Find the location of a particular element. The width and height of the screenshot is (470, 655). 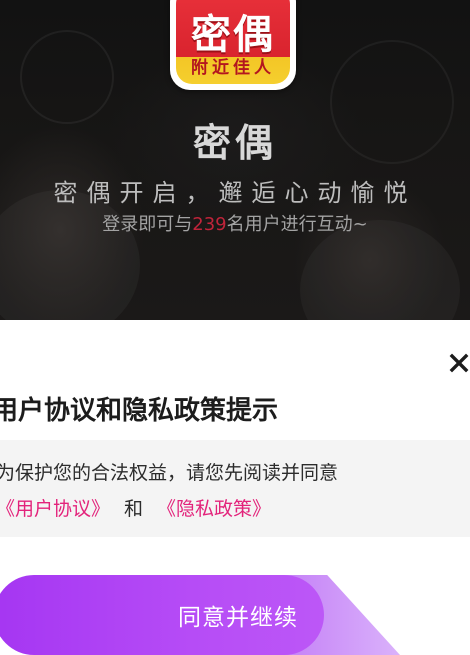

and-text: 和 is located at coordinates (134, 509).